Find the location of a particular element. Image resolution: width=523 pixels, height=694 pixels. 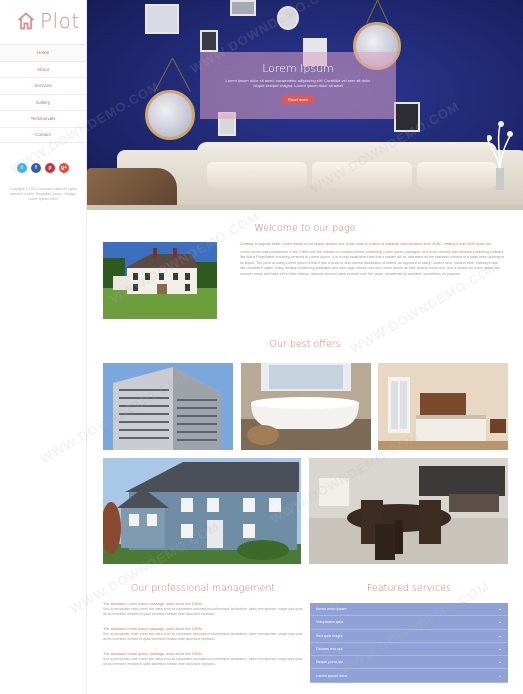

services-title: Featured services is located at coordinates (409, 588).